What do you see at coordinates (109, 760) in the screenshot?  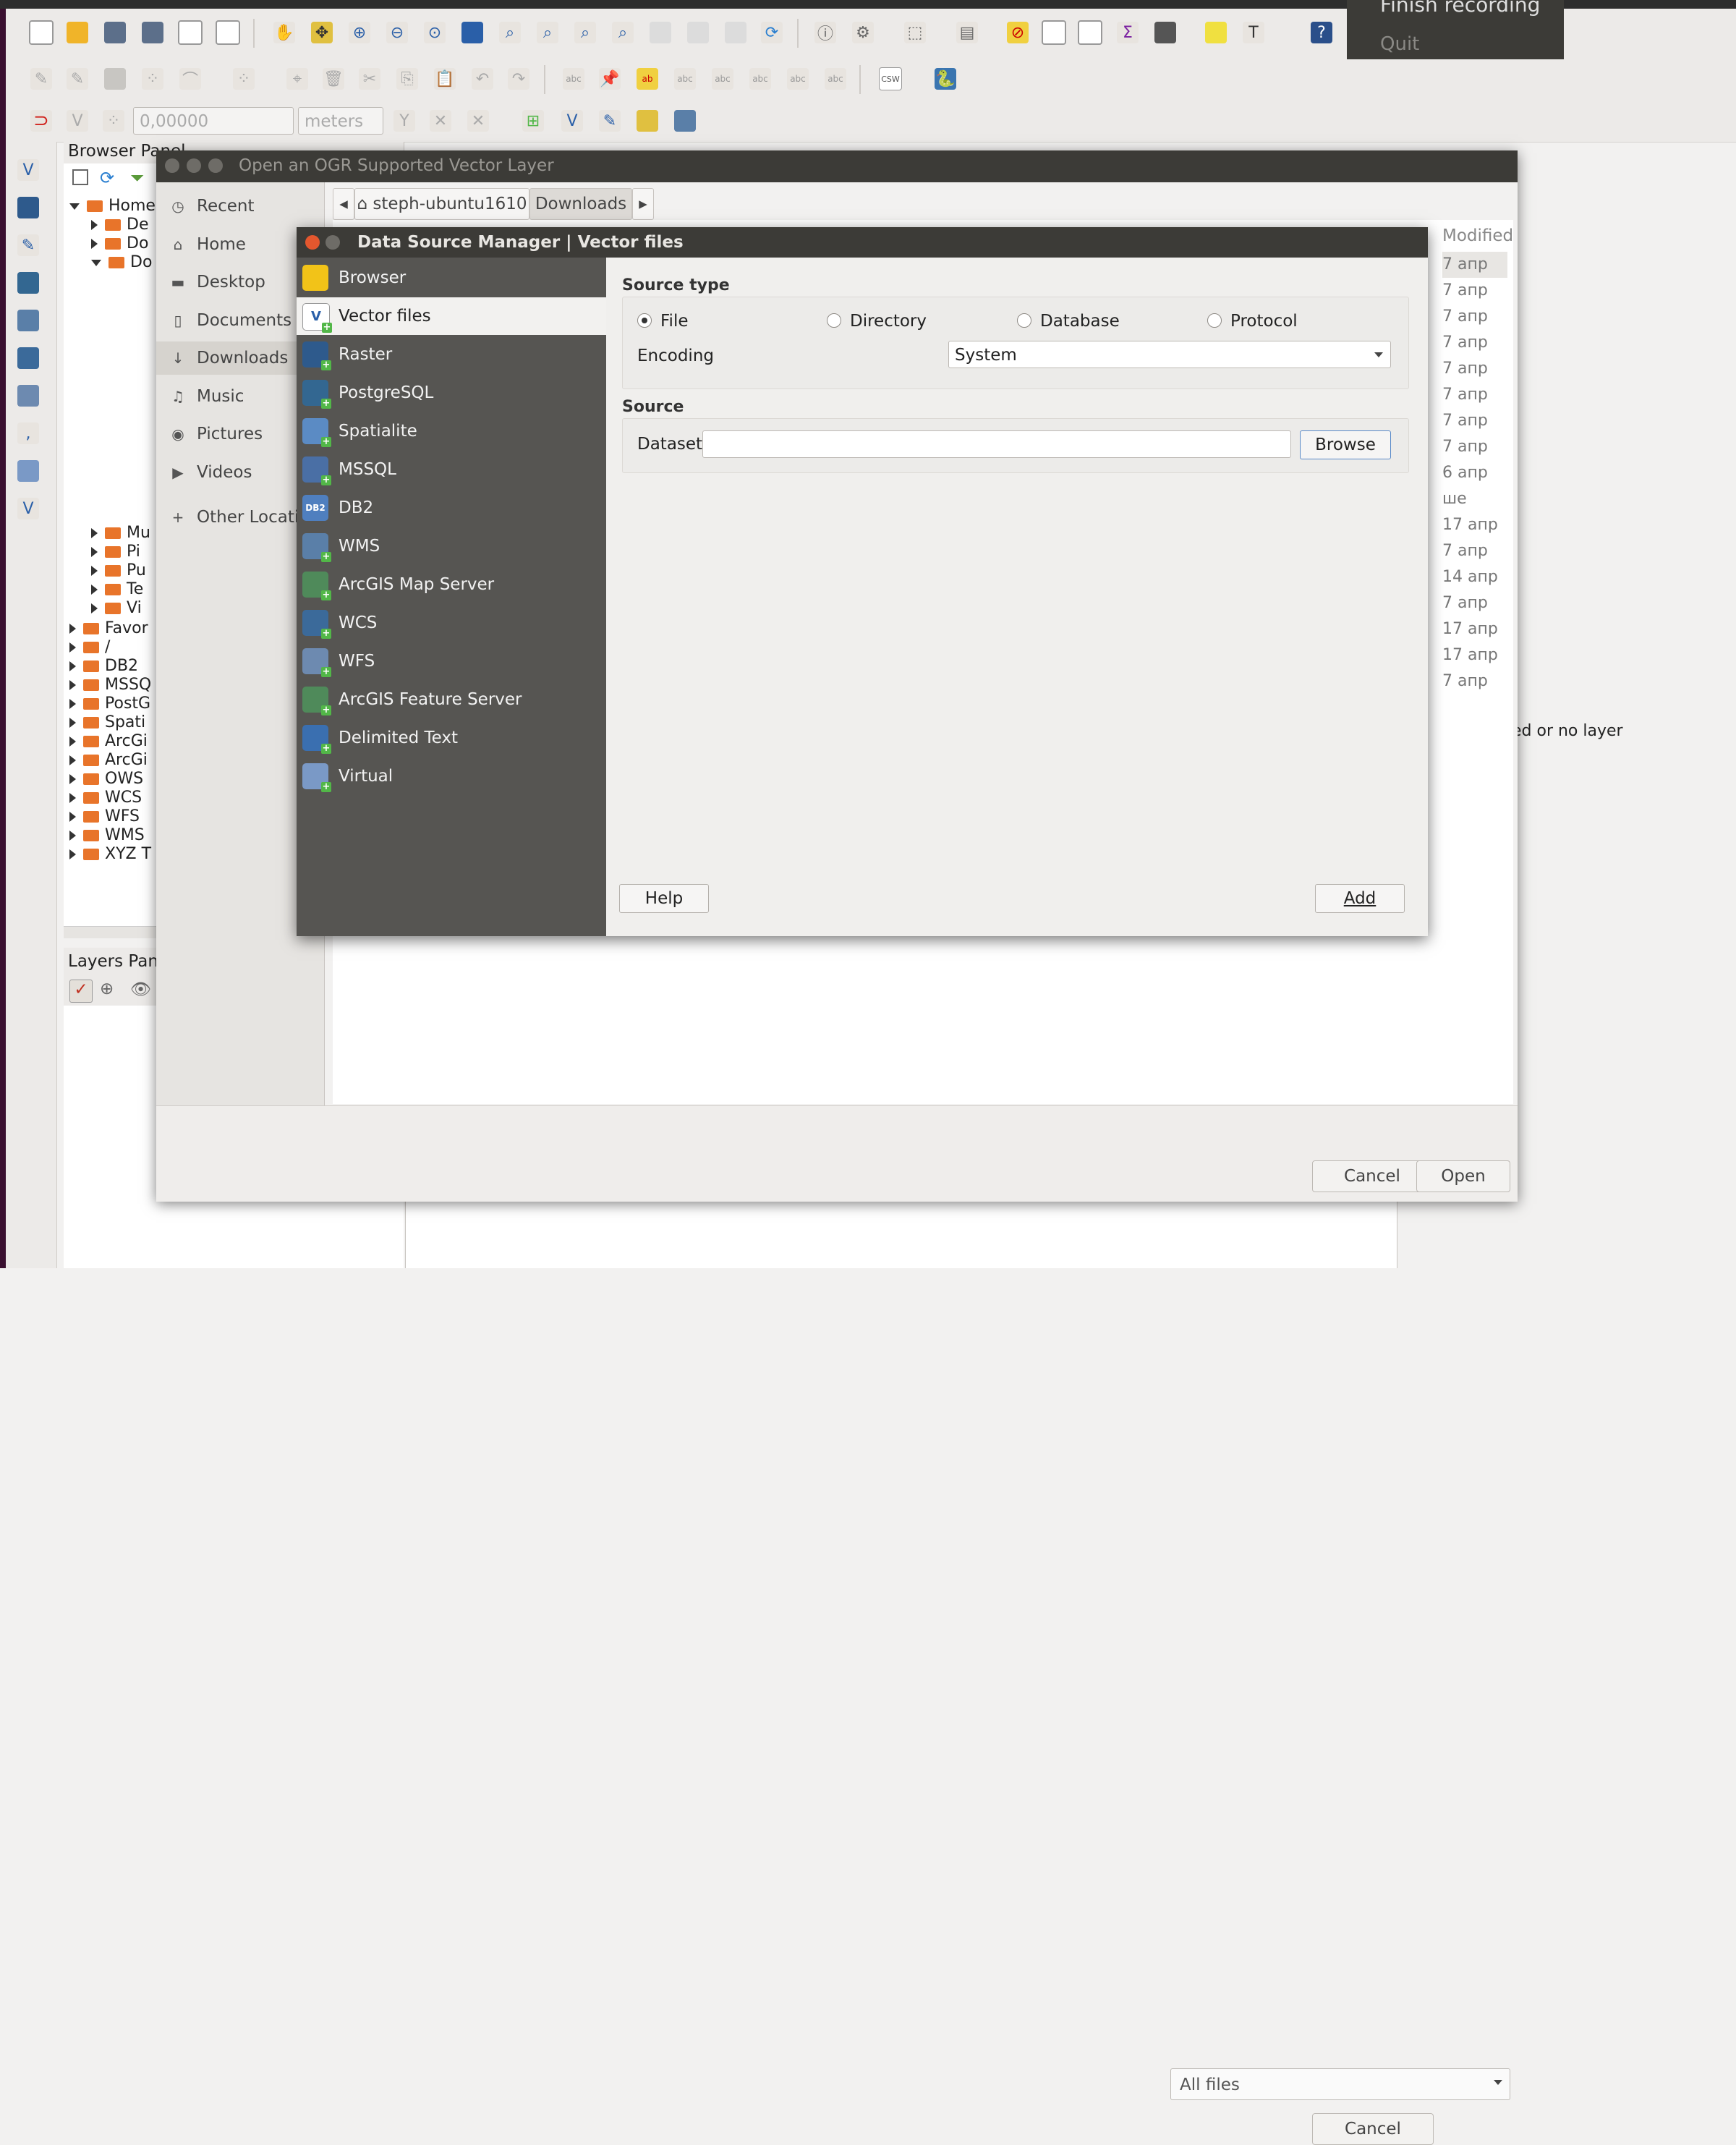 I see `tree-item: ArcGi` at bounding box center [109, 760].